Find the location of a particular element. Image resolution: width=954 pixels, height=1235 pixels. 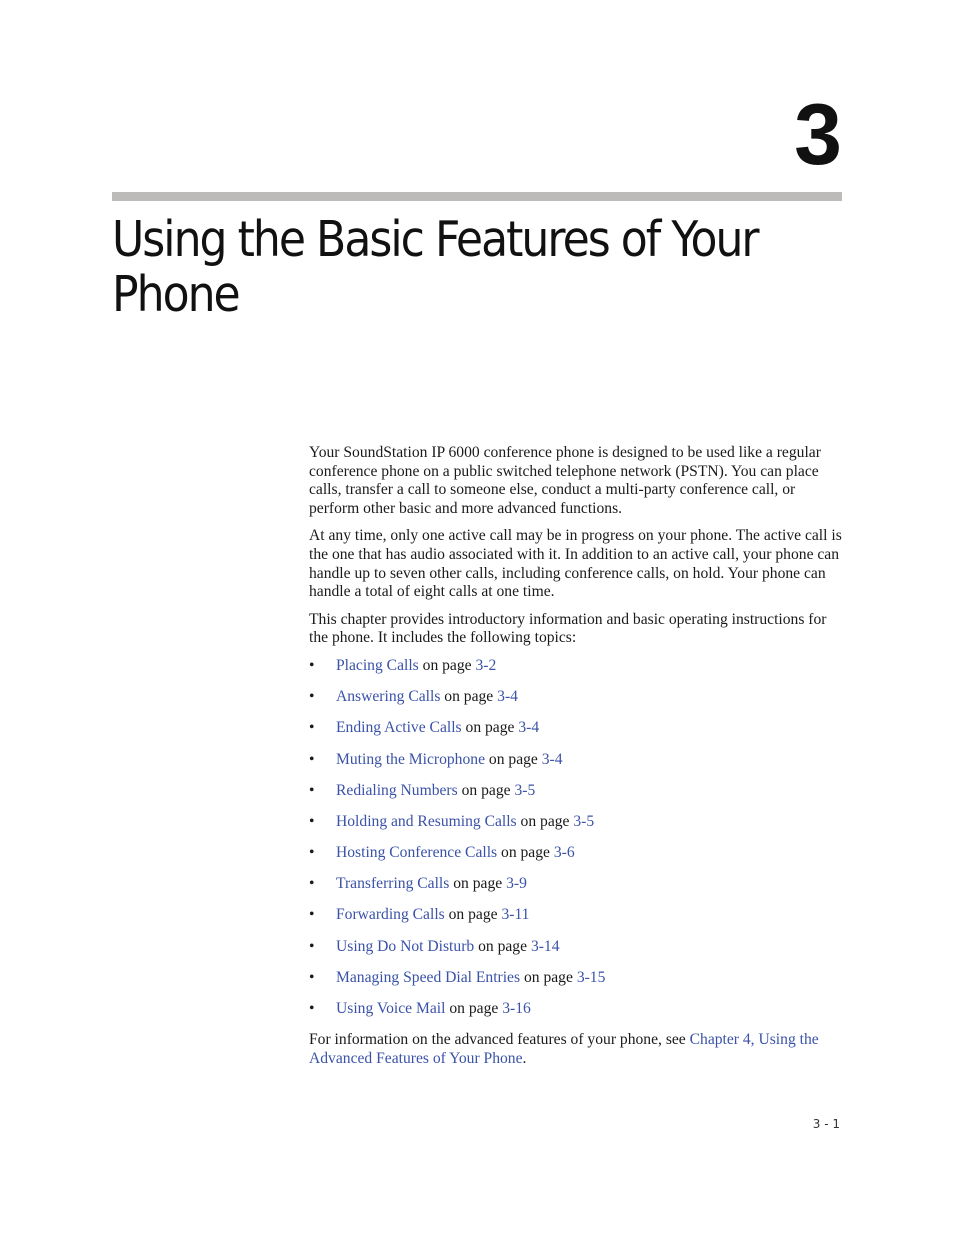

topic-list-item: • Forwarding Calls on page 3-11 is located at coordinates (576, 921).